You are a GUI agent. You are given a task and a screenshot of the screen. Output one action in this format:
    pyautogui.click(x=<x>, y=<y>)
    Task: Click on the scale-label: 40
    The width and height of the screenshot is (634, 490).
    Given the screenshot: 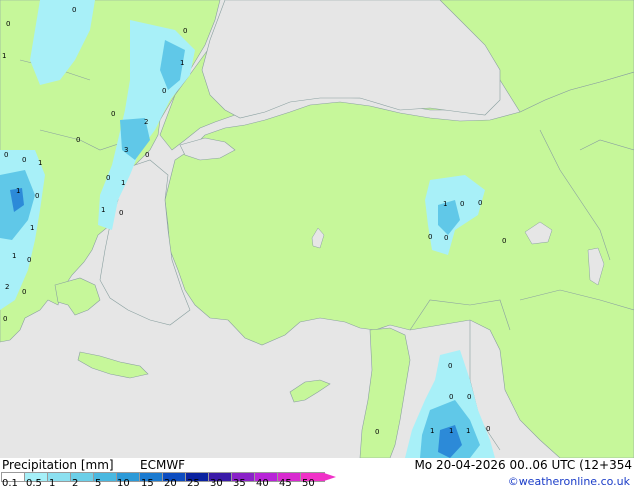 What is the action you would take?
    pyautogui.click(x=262, y=483)
    